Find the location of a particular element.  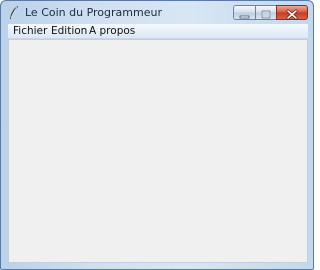

menu-bar: Fichier Edition A propos is located at coordinates (158, 31).